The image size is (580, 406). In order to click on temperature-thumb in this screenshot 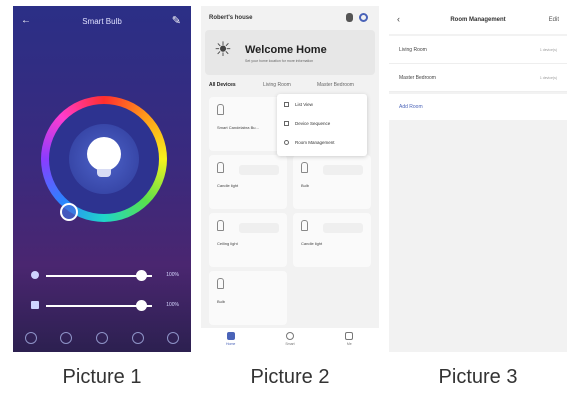, I will do `click(141, 305)`.